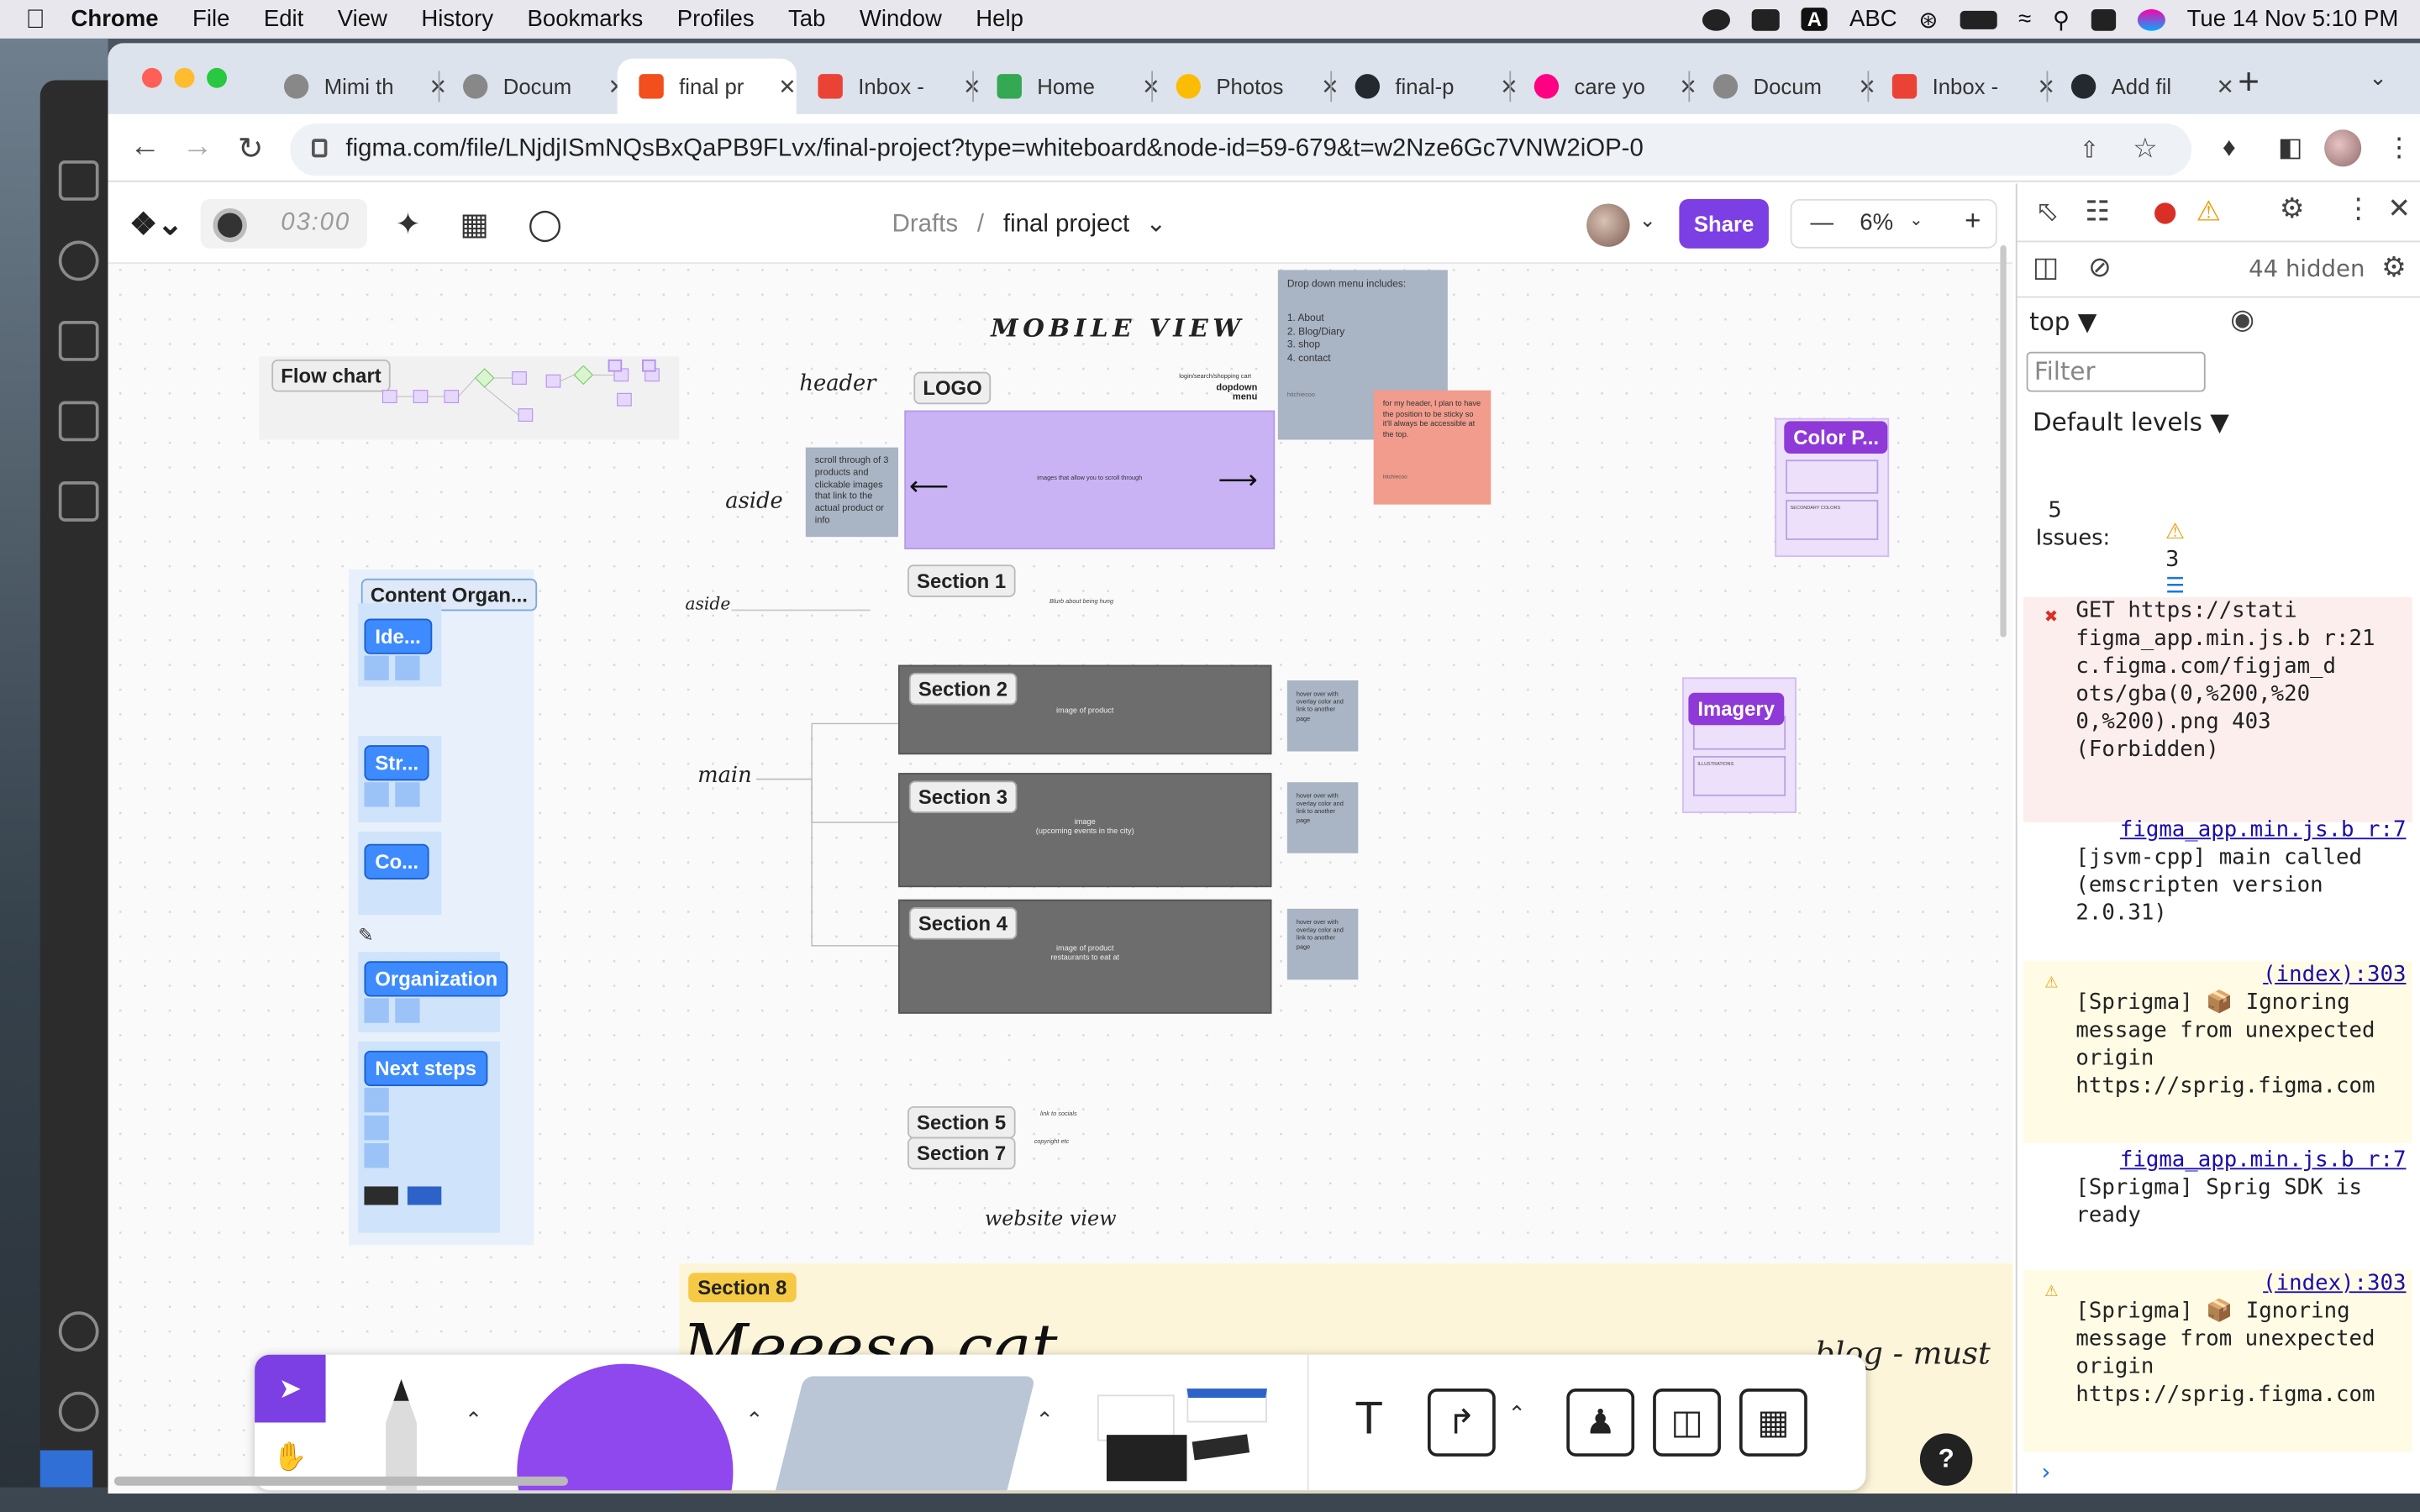 The width and height of the screenshot is (2420, 1512). Describe the element at coordinates (78, 1411) in the screenshot. I see `gear-icon` at that location.